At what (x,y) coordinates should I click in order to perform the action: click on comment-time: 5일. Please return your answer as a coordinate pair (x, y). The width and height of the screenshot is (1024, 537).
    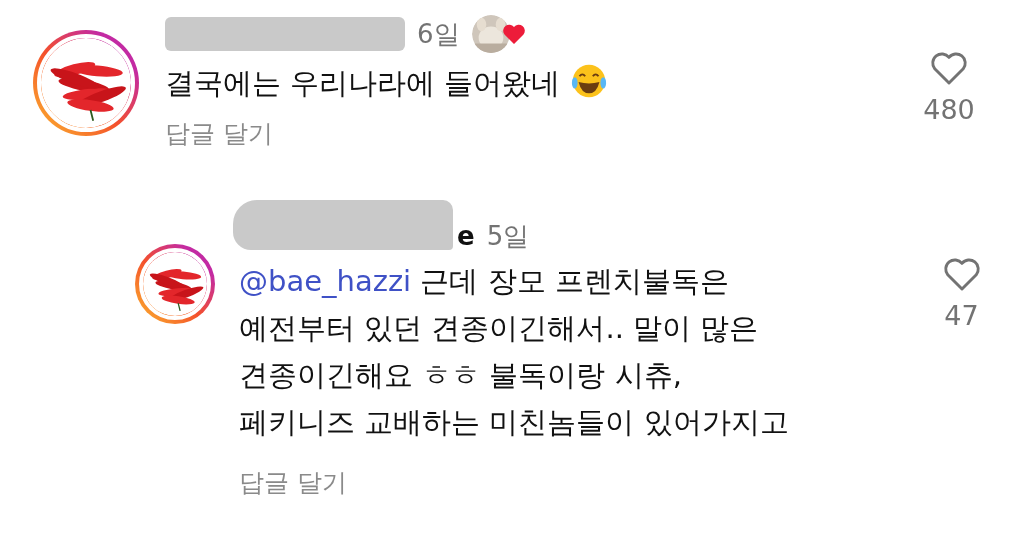
    Looking at the image, I should click on (508, 236).